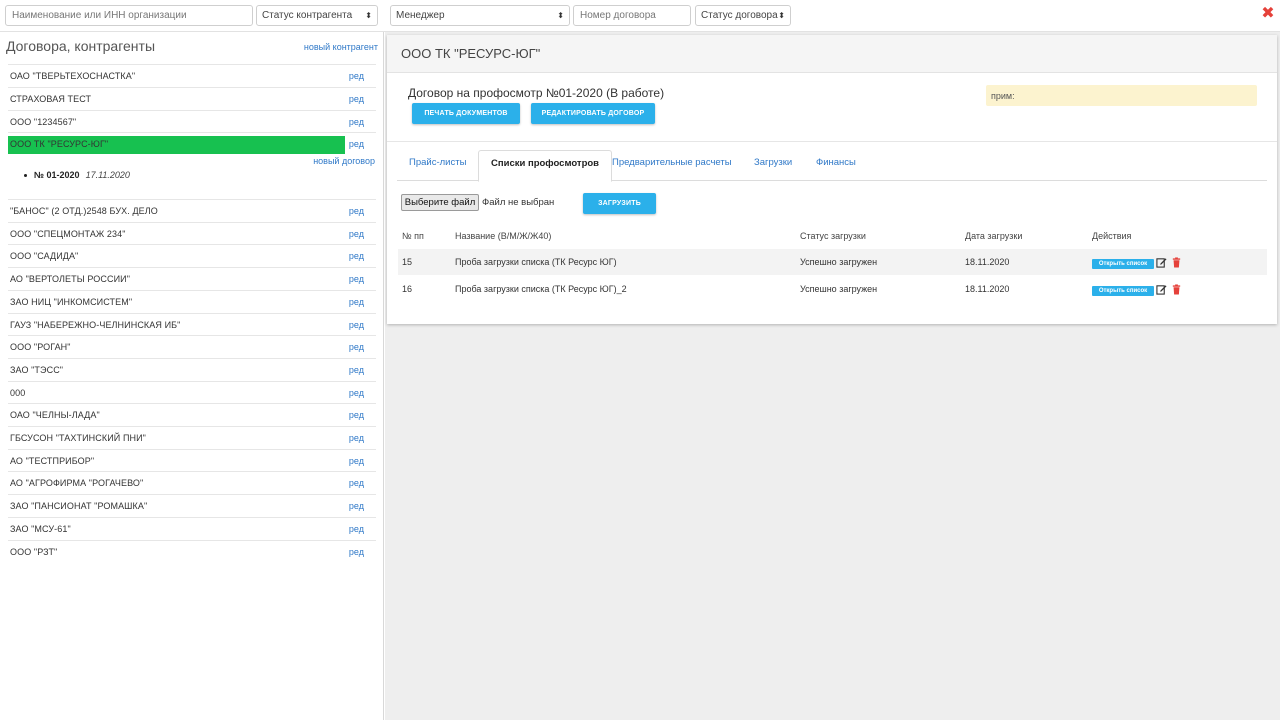 Image resolution: width=1280 pixels, height=720 pixels. Describe the element at coordinates (480, 15) in the screenshot. I see `manager-select: Менеджер ⬍` at that location.